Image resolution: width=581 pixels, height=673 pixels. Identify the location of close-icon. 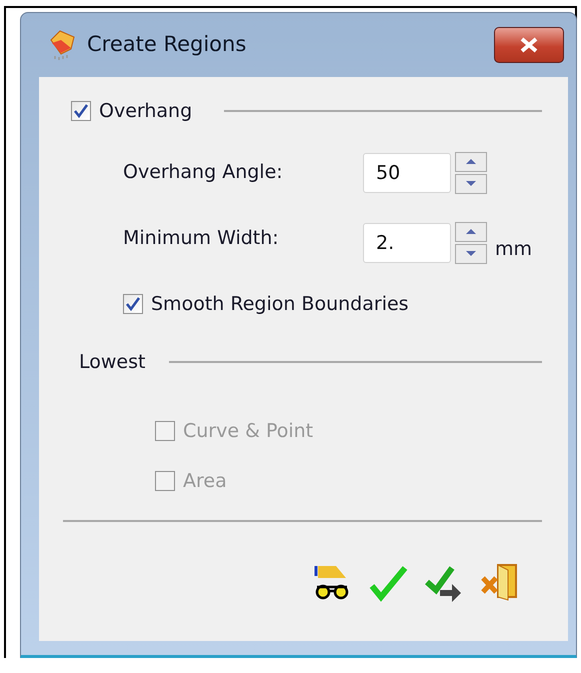
(529, 45).